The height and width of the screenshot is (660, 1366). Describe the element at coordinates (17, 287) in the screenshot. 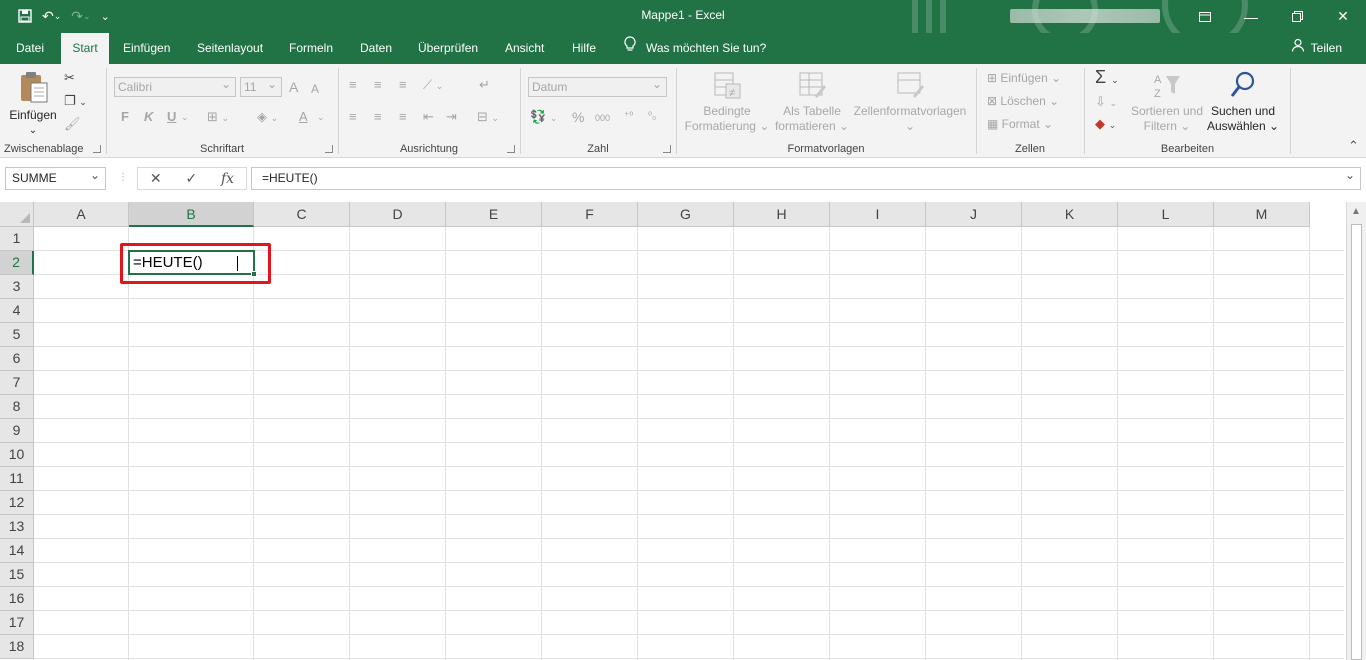

I see `row-header-3: 3` at that location.